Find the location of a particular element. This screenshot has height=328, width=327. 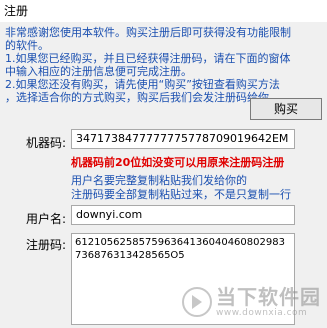

notice-line: 的软件。 is located at coordinates (27, 45).